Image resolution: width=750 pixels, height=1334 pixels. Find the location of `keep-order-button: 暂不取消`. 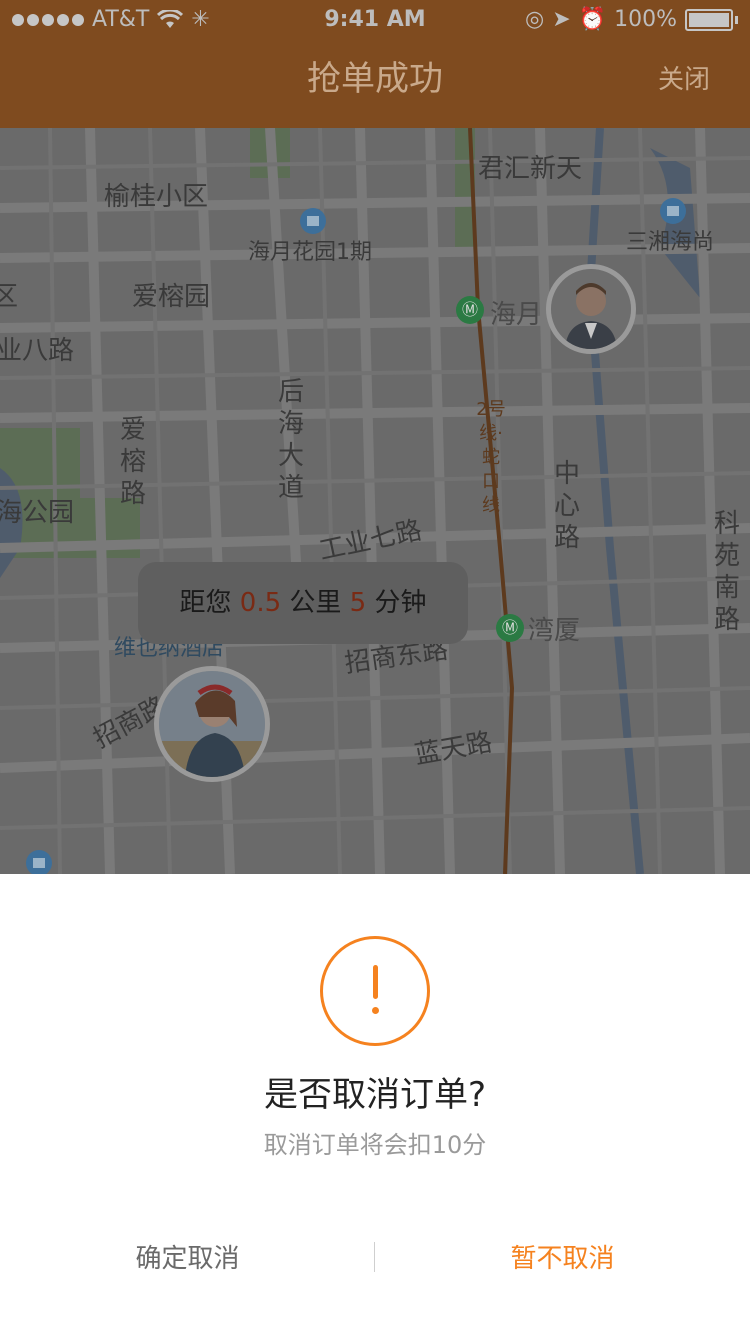

keep-order-button: 暂不取消 is located at coordinates (562, 1259).